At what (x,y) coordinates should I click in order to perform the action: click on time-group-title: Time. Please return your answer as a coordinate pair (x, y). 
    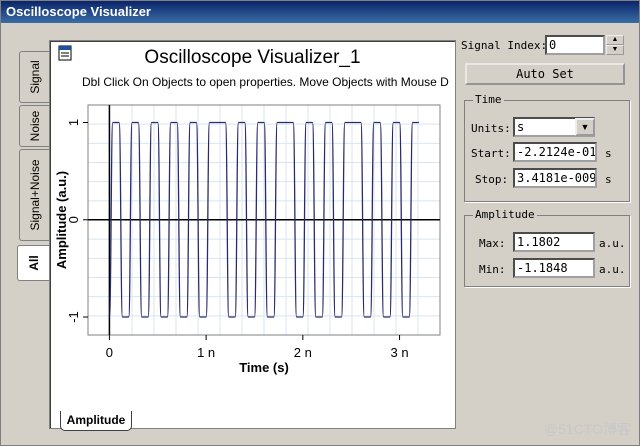
    Looking at the image, I should click on (488, 99).